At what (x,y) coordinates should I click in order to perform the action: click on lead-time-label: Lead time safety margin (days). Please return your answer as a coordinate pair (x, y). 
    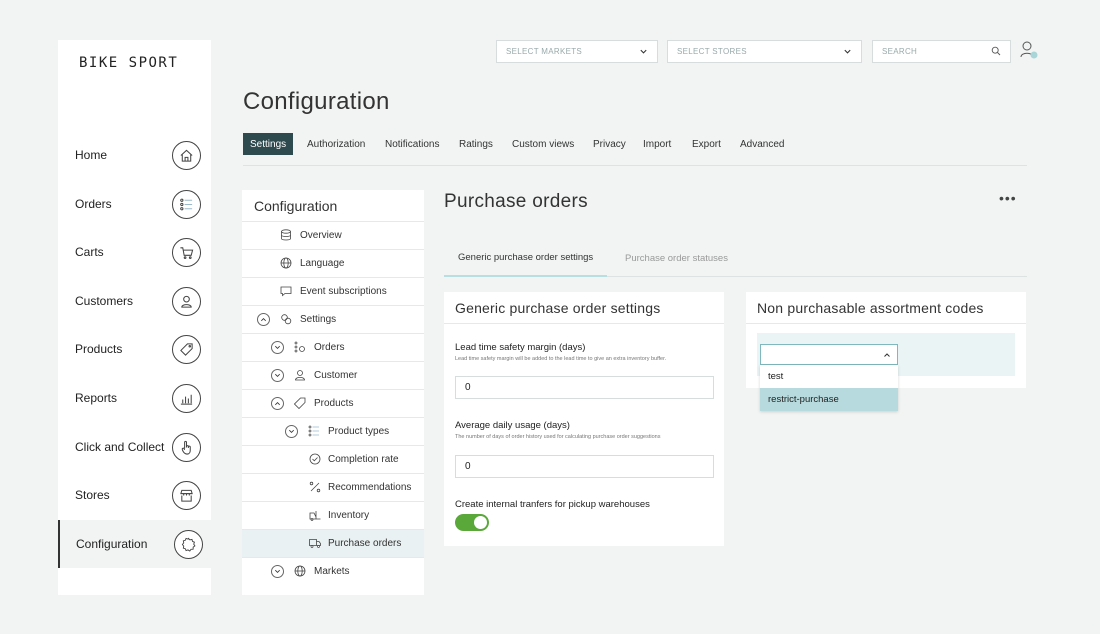
    Looking at the image, I should click on (520, 347).